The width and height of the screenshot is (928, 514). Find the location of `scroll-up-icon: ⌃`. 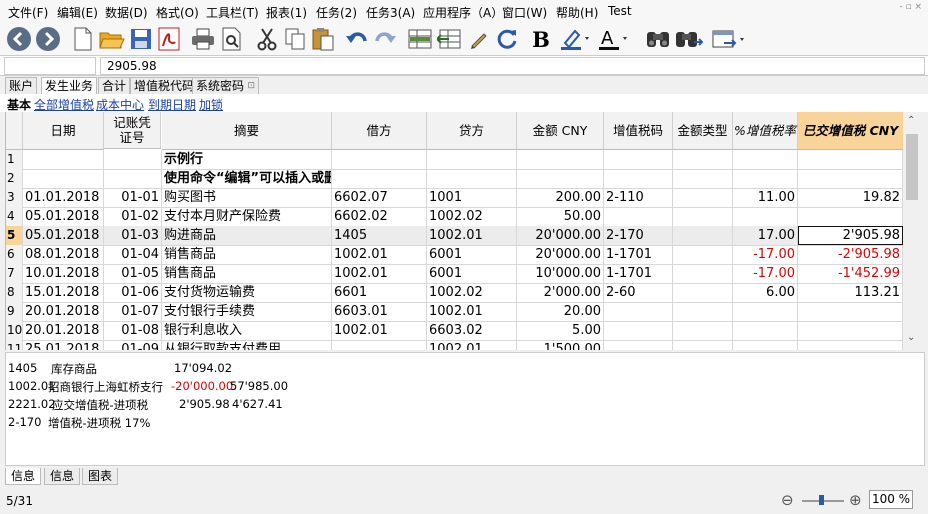

scroll-up-icon: ⌃ is located at coordinates (911, 120).